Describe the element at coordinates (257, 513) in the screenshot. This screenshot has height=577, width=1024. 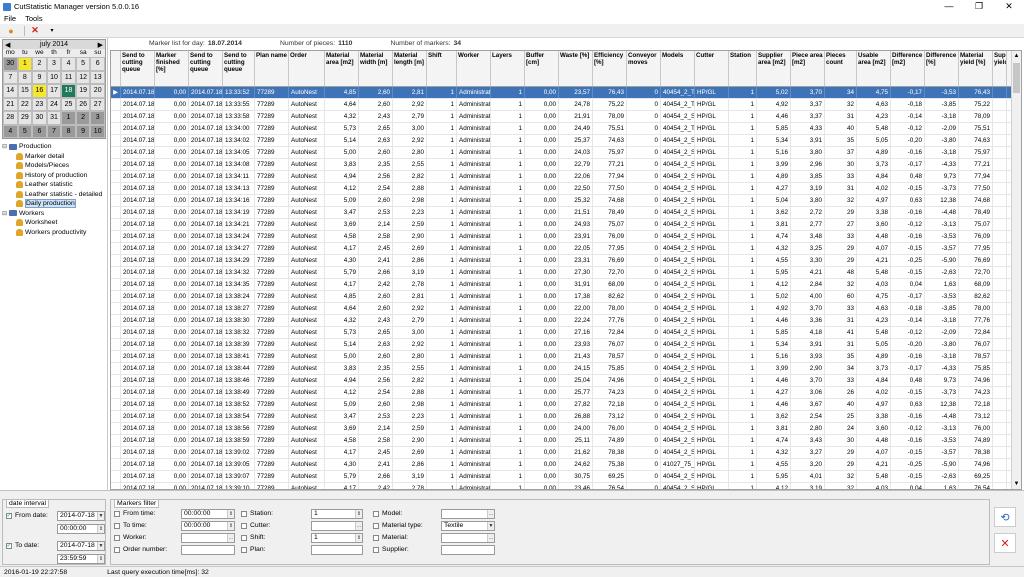
I see `station-filter: Station:` at that location.